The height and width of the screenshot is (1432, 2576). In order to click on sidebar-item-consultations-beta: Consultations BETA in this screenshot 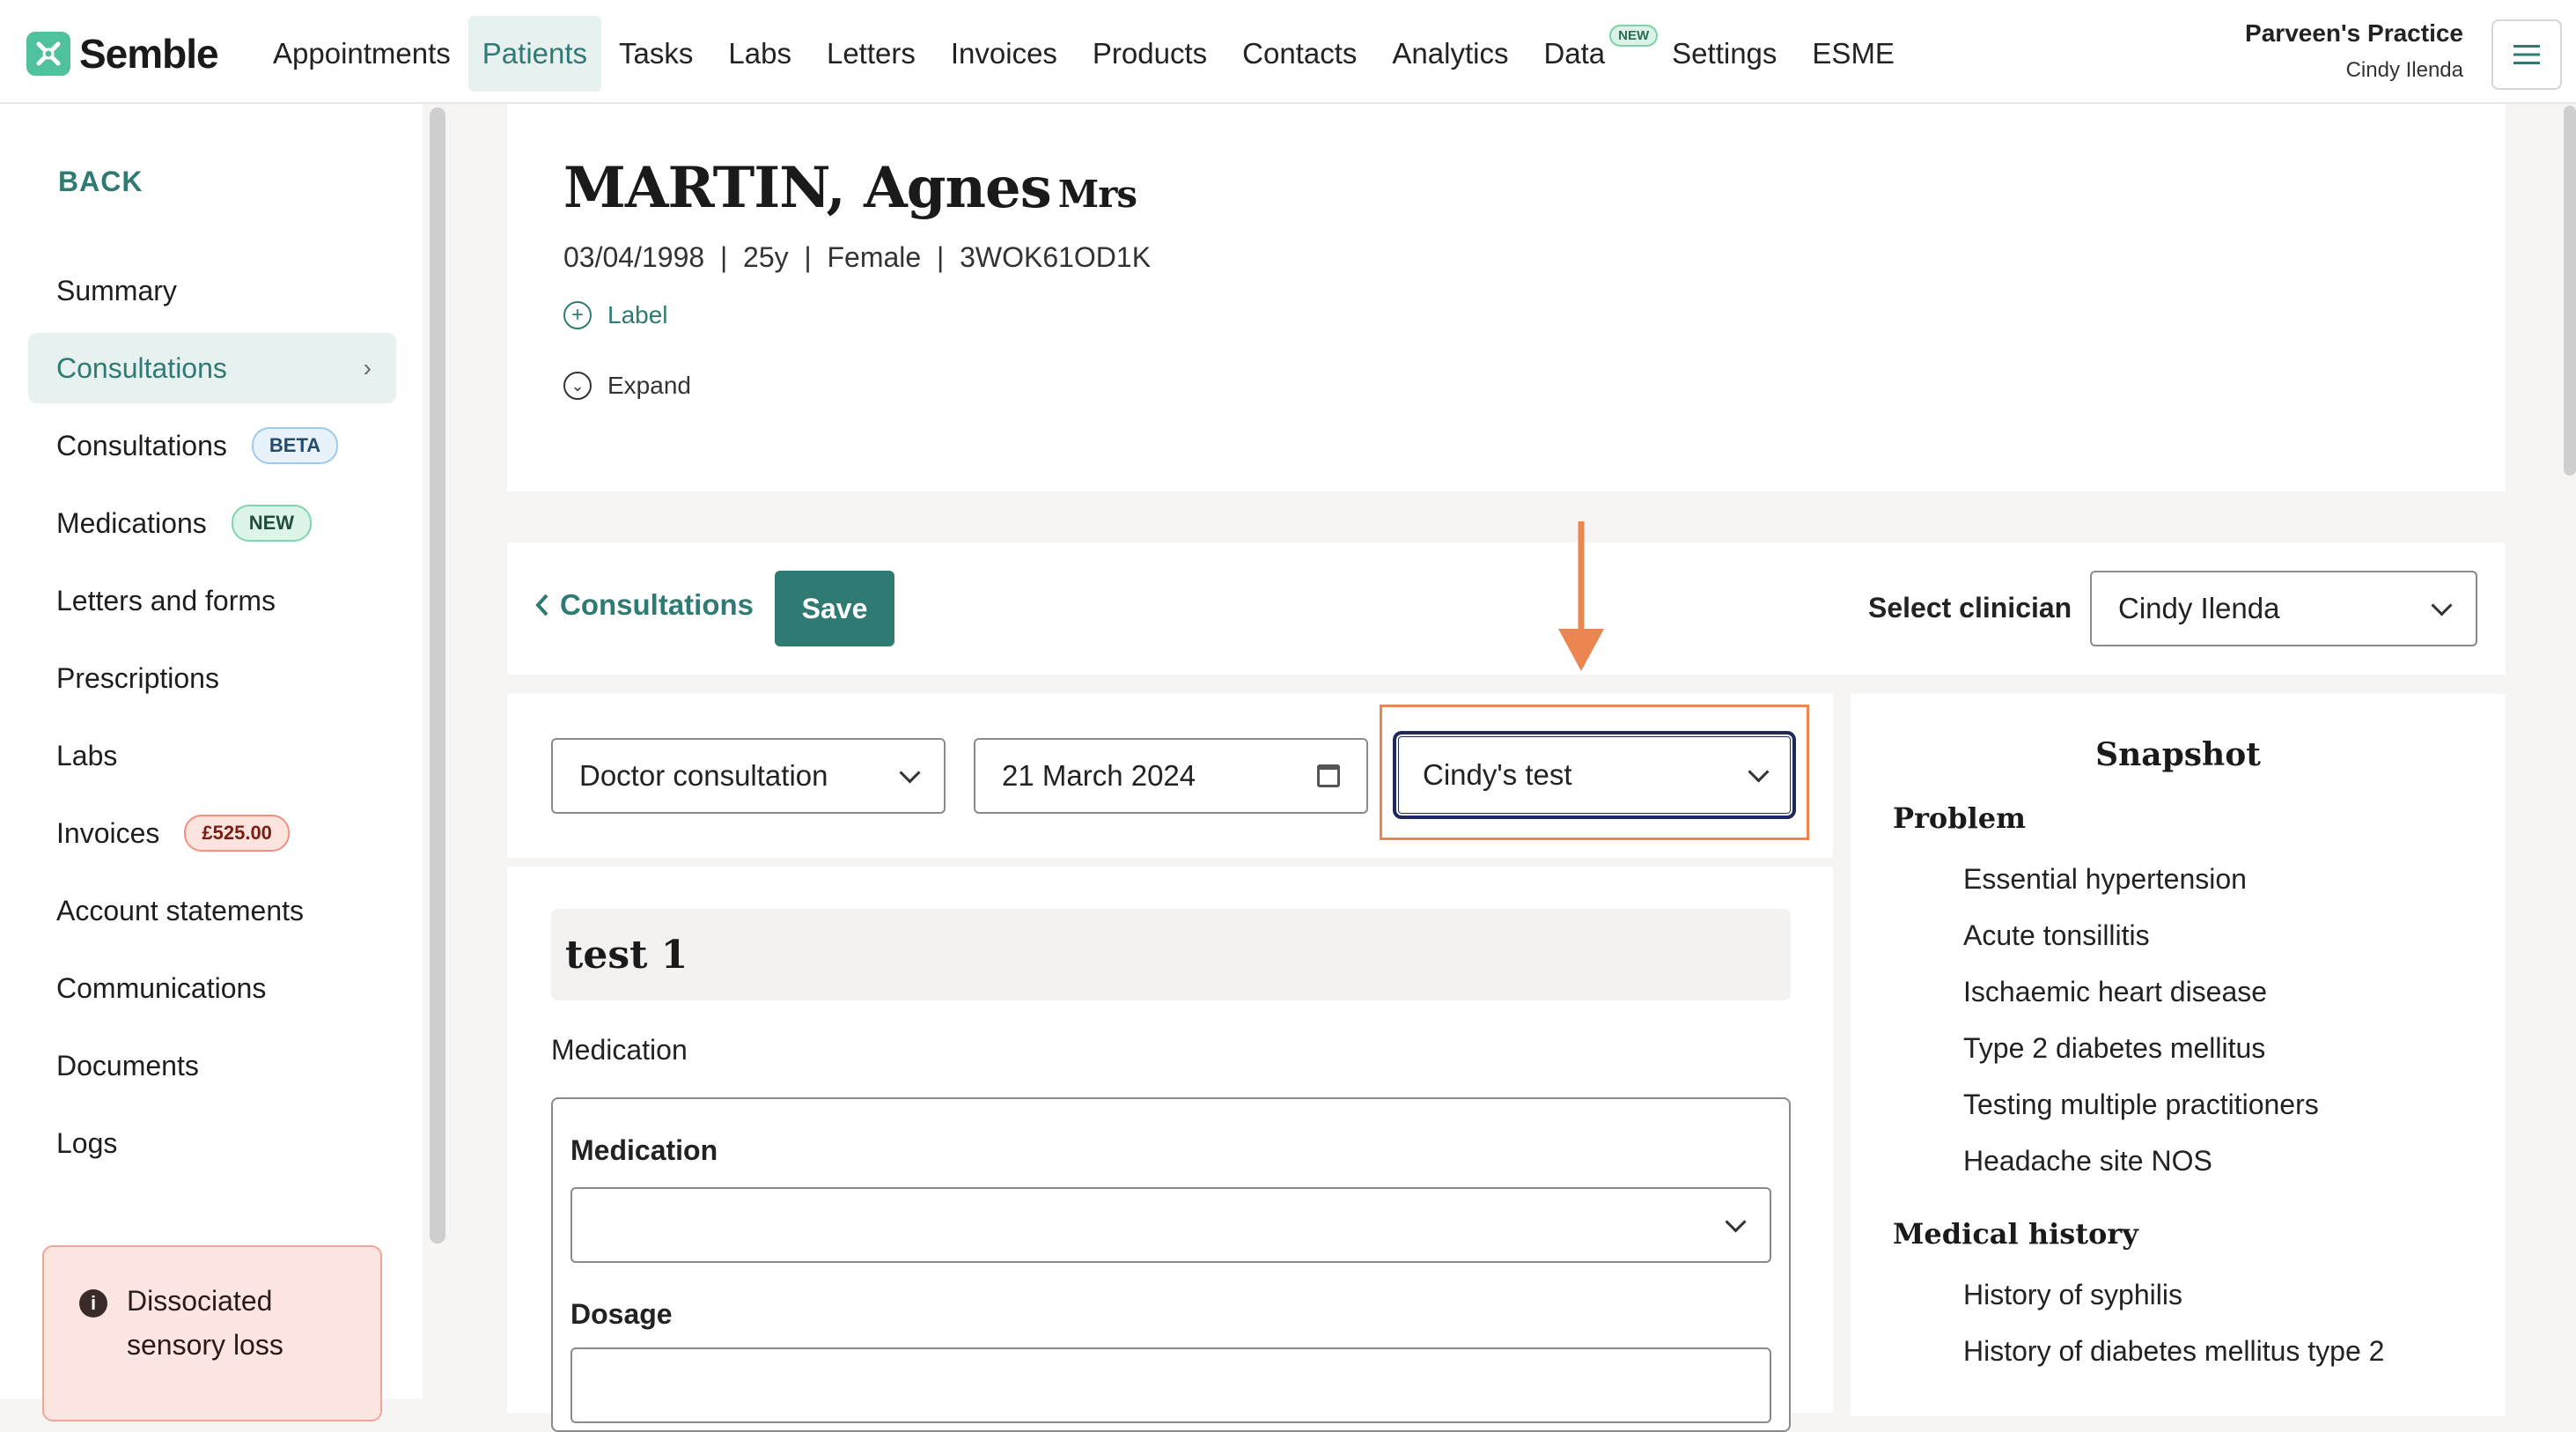, I will do `click(212, 446)`.